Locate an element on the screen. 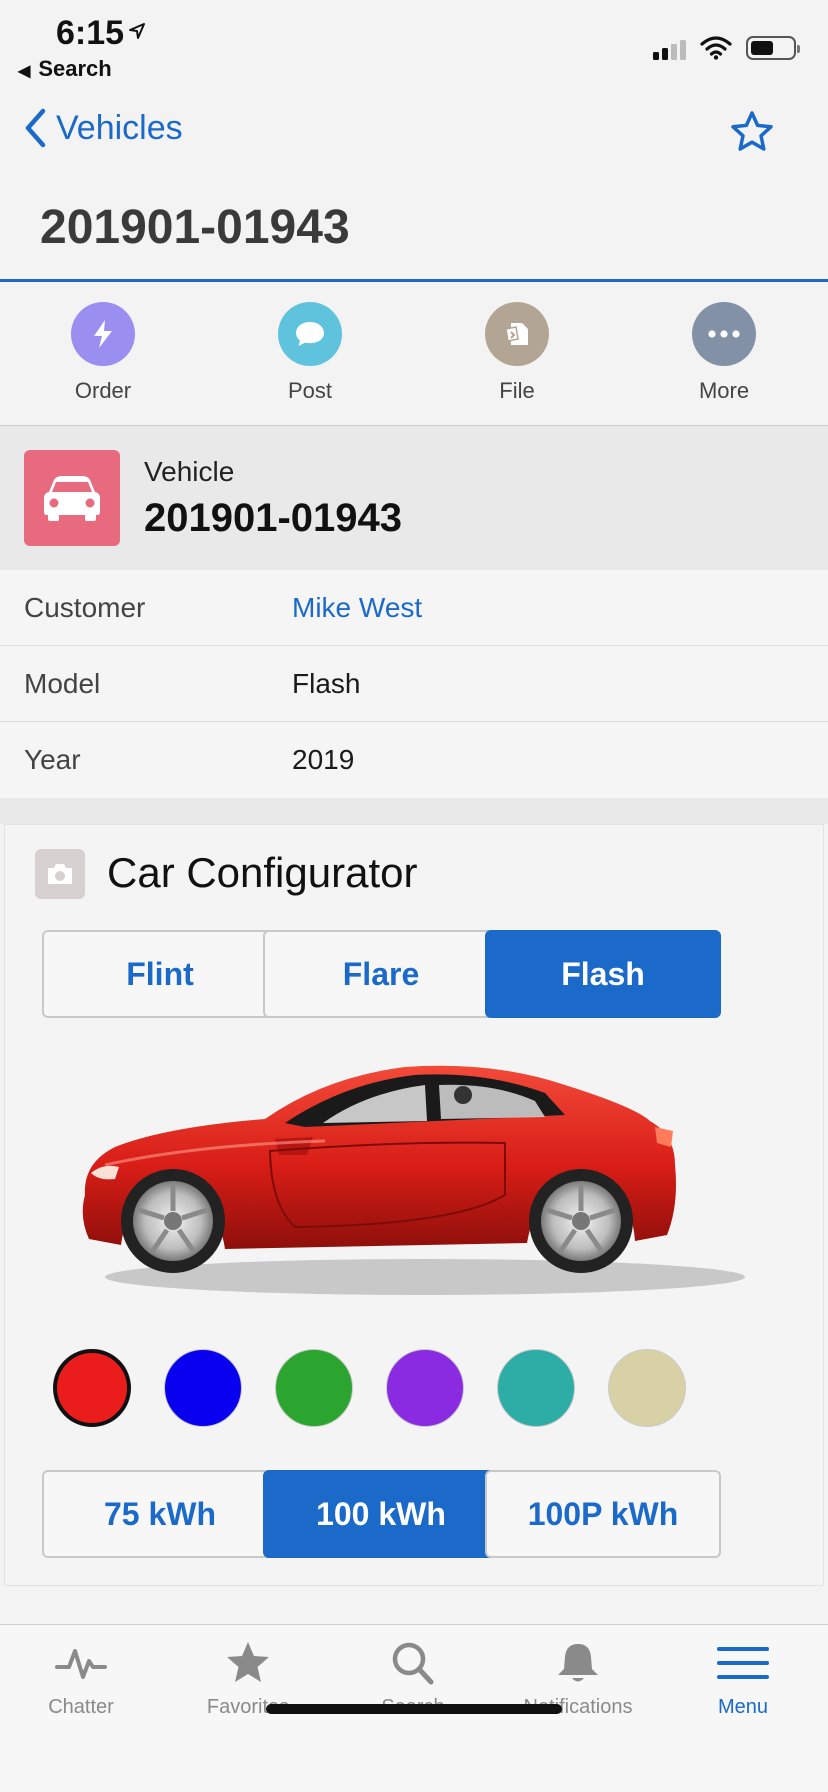 This screenshot has width=828, height=1792. color-swatch-red is located at coordinates (92, 1388).